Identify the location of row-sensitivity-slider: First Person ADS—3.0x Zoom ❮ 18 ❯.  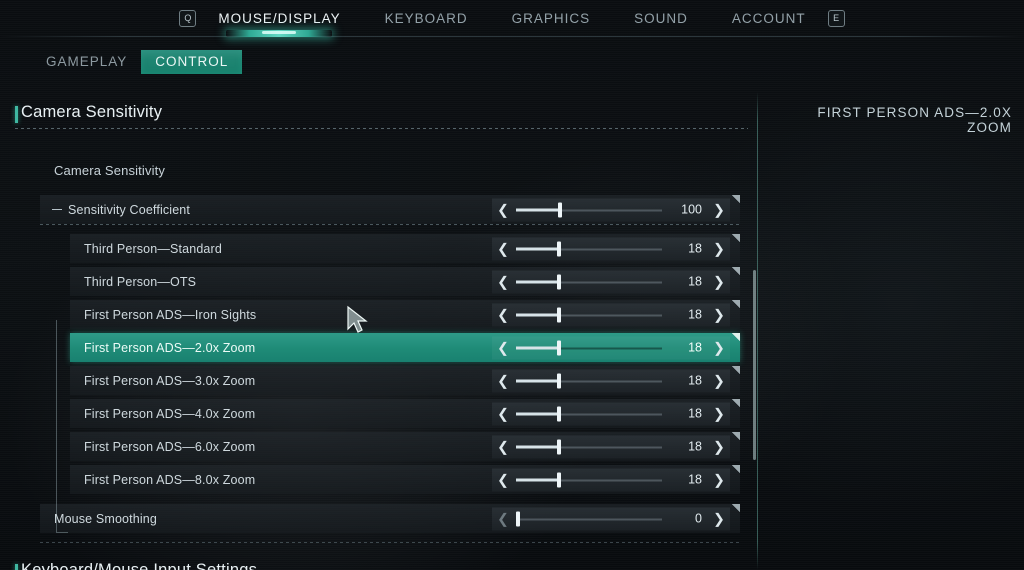
(405, 380).